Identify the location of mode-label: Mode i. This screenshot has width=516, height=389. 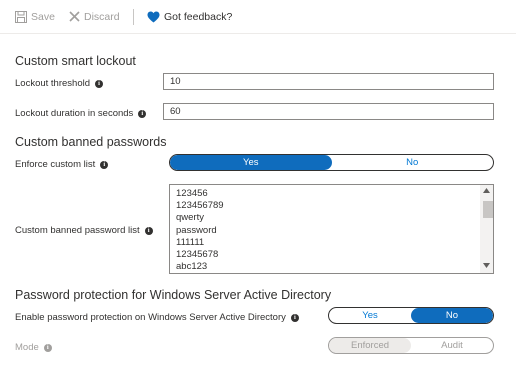
(33, 347).